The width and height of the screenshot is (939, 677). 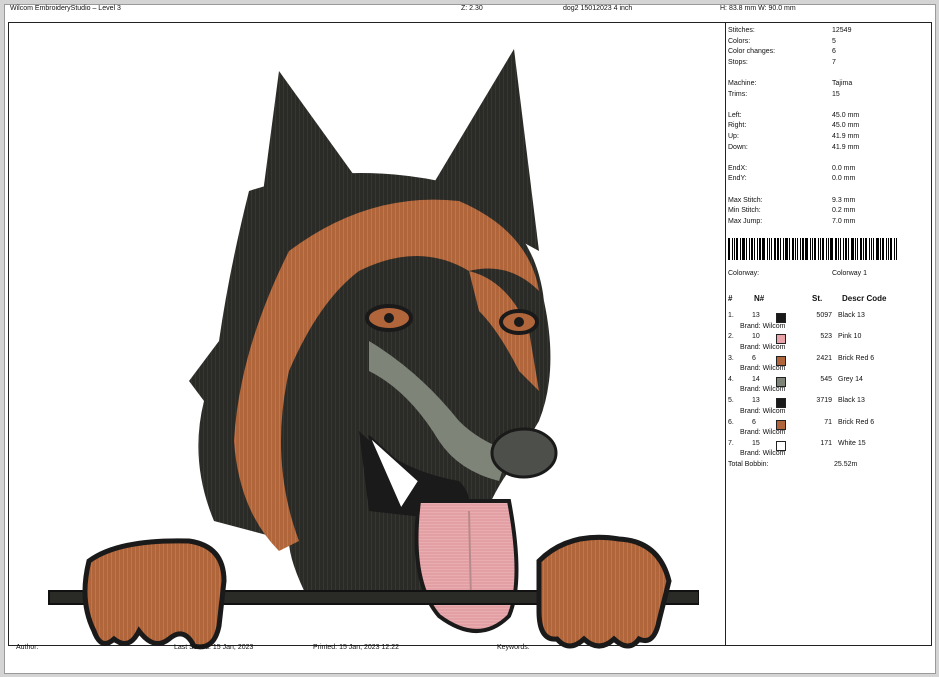 I want to click on colorway-value: Colorway 1, so click(x=850, y=273).